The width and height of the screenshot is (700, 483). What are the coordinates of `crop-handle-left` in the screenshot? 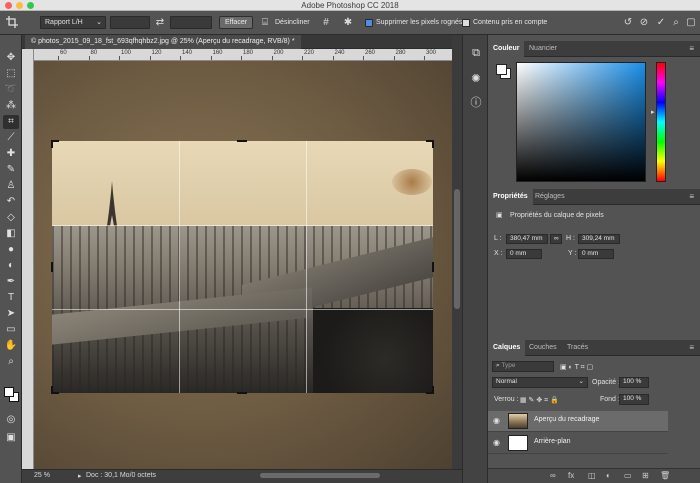 It's located at (52, 267).